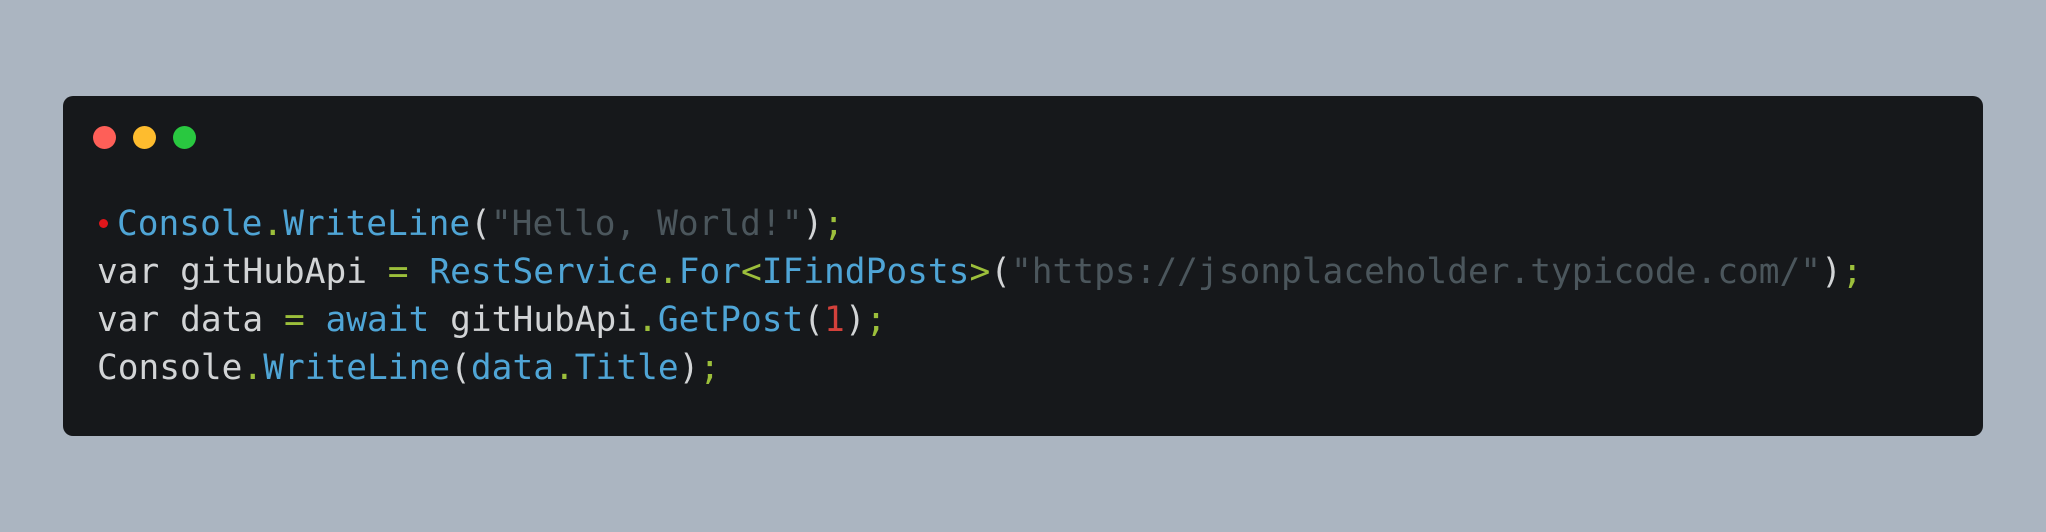  Describe the element at coordinates (730, 320) in the screenshot. I see `code-token-identifier: GetPost` at that location.